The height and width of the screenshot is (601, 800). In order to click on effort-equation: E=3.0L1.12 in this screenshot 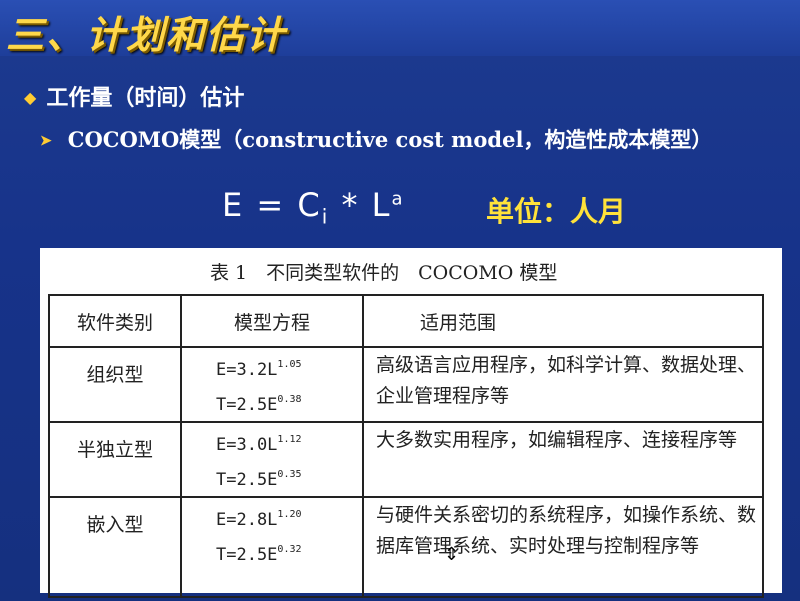, I will do `click(288, 442)`.